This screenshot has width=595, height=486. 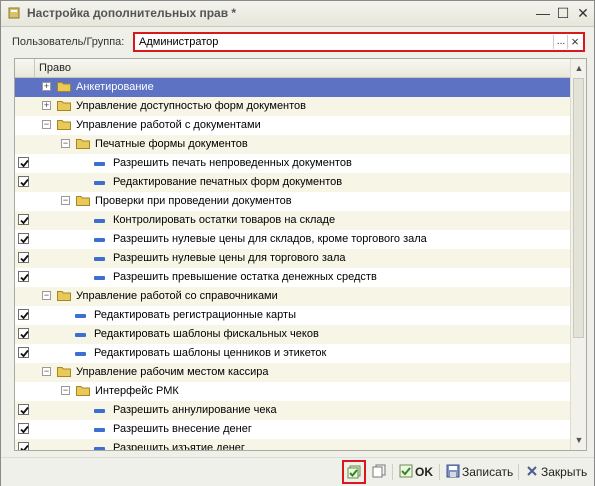 I want to click on copy-icon, so click(x=379, y=471).